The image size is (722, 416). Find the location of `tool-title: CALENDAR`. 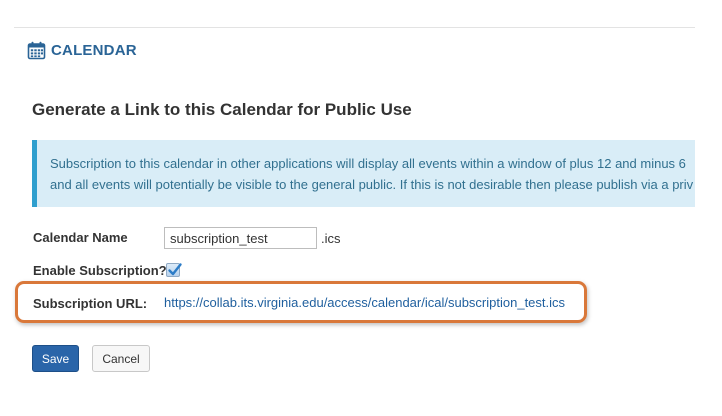

tool-title: CALENDAR is located at coordinates (94, 50).